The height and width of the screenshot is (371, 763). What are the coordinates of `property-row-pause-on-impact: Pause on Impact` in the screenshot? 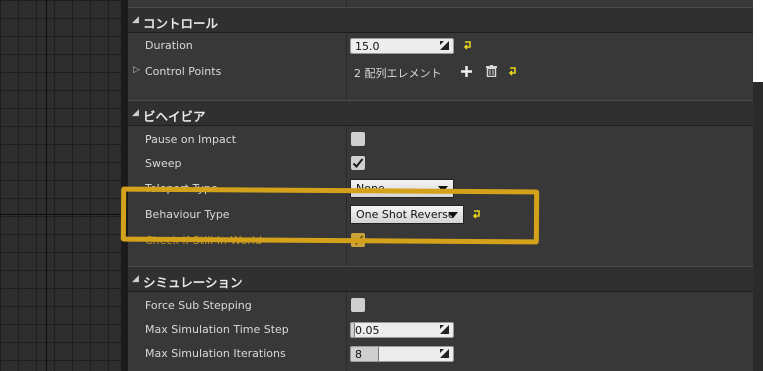 It's located at (440, 140).